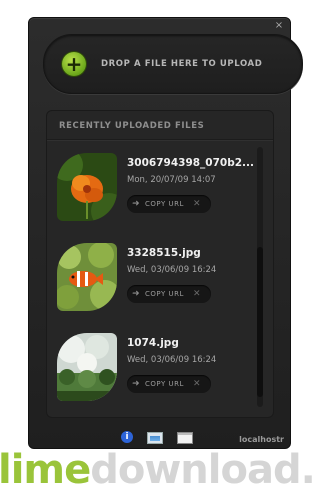  What do you see at coordinates (153, 343) in the screenshot?
I see `file-name: 1074.jpg` at bounding box center [153, 343].